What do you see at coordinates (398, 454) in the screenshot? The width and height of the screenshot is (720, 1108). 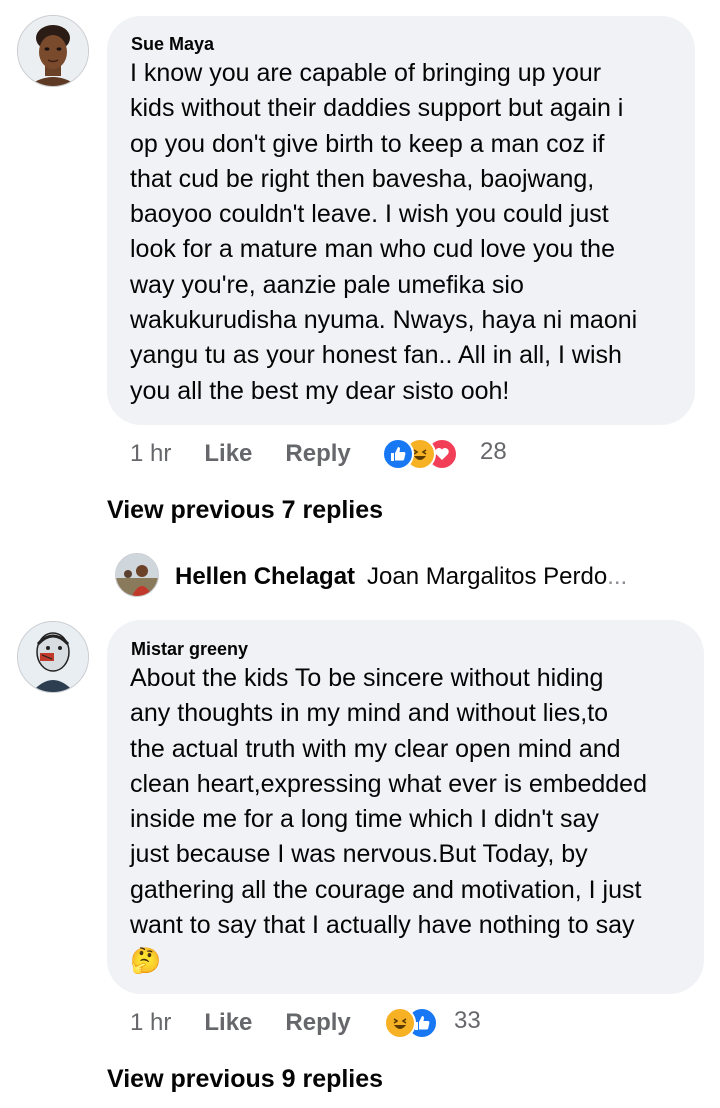 I see `like-reaction-icon` at bounding box center [398, 454].